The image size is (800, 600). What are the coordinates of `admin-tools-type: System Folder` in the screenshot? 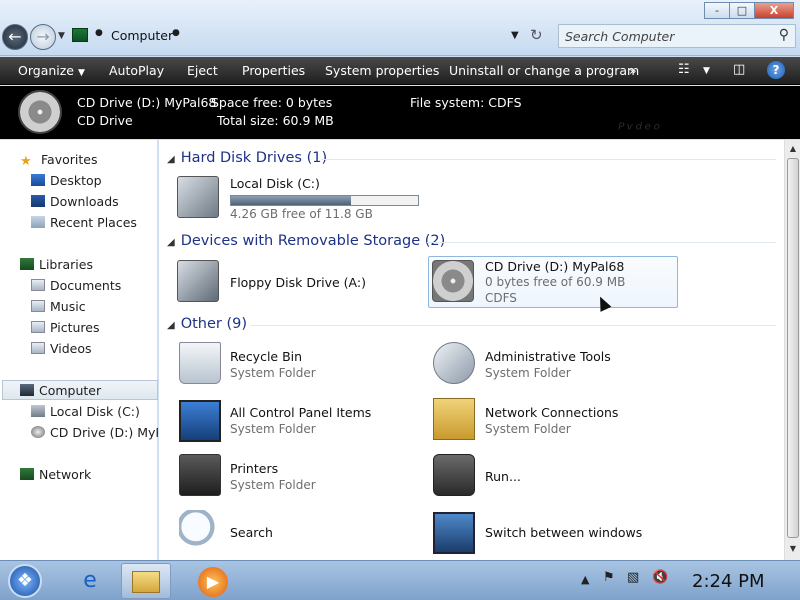 It's located at (528, 373).